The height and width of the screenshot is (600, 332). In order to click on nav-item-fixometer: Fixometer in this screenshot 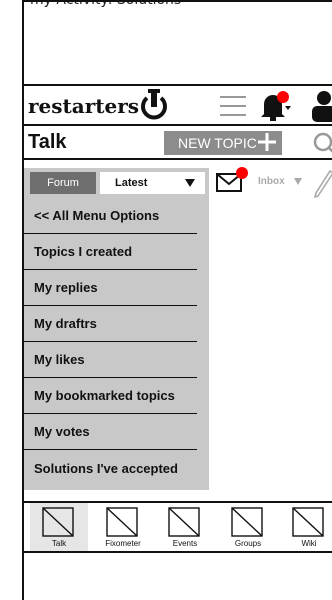, I will do `click(123, 527)`.